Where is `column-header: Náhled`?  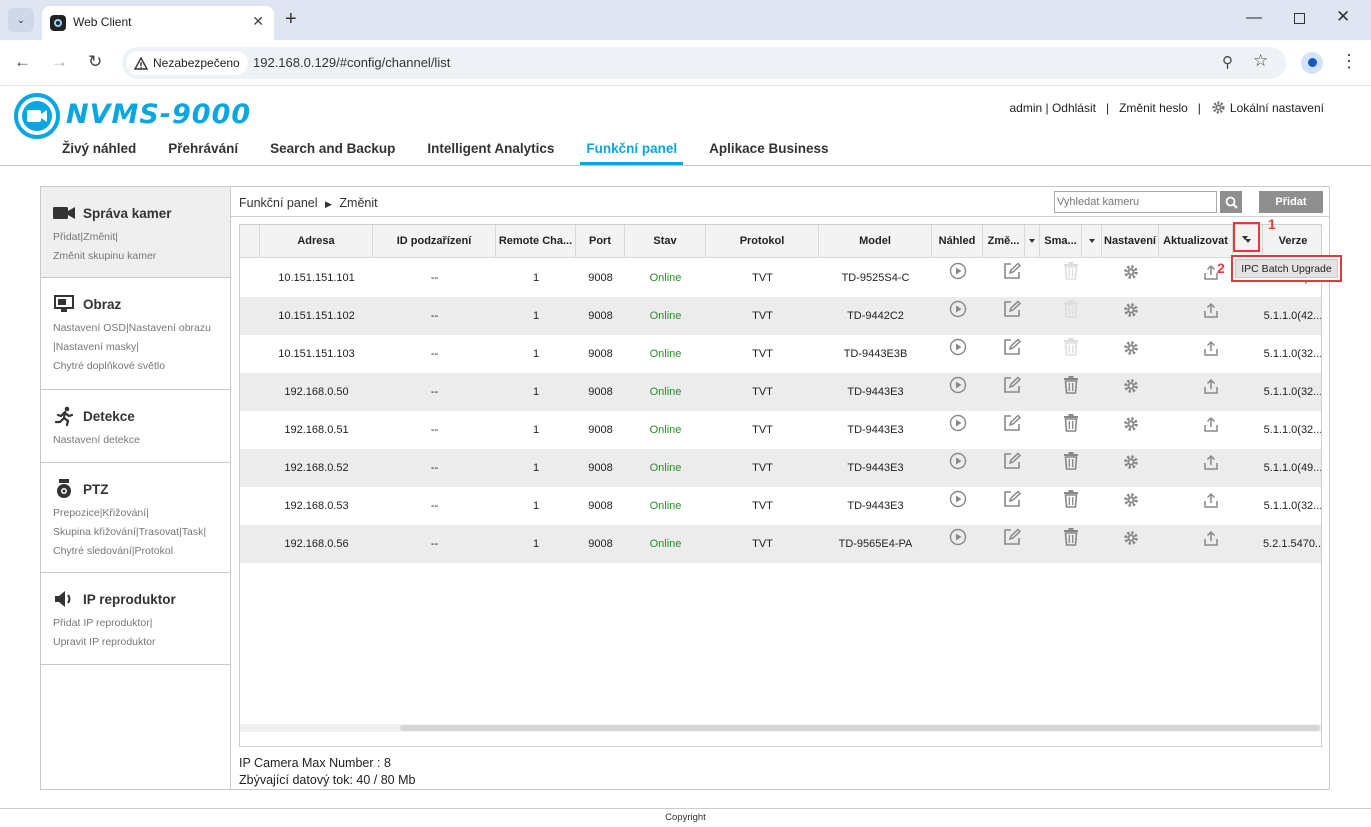
column-header: Náhled is located at coordinates (957, 241).